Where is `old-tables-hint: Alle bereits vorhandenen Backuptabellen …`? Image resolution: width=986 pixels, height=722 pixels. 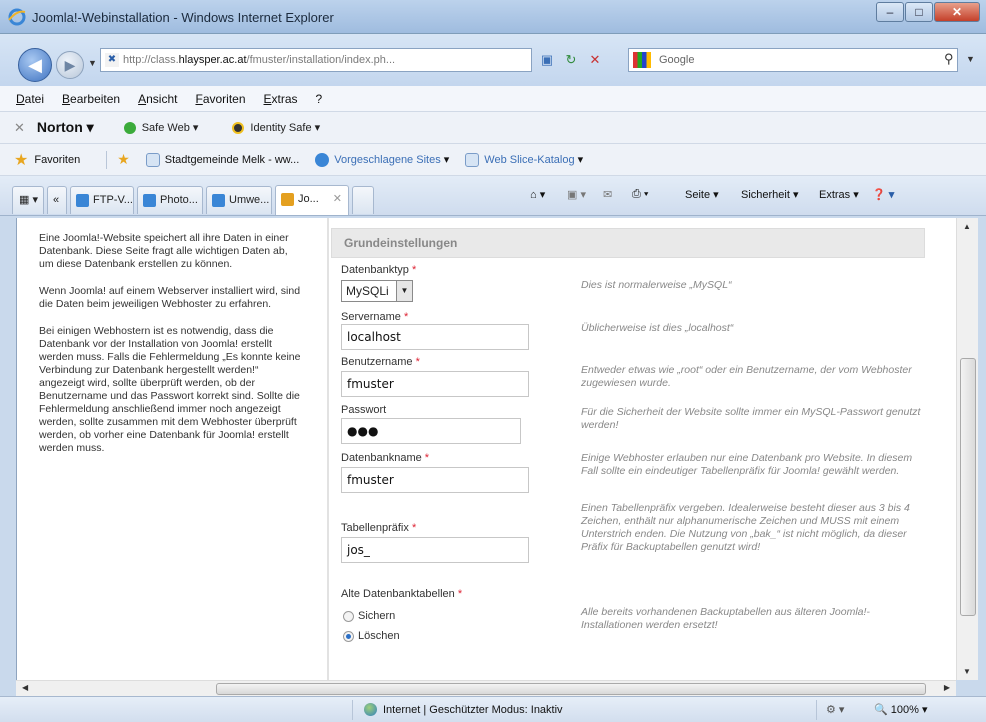 old-tables-hint: Alle bereits vorhandenen Backuptabellen … is located at coordinates (725, 618).